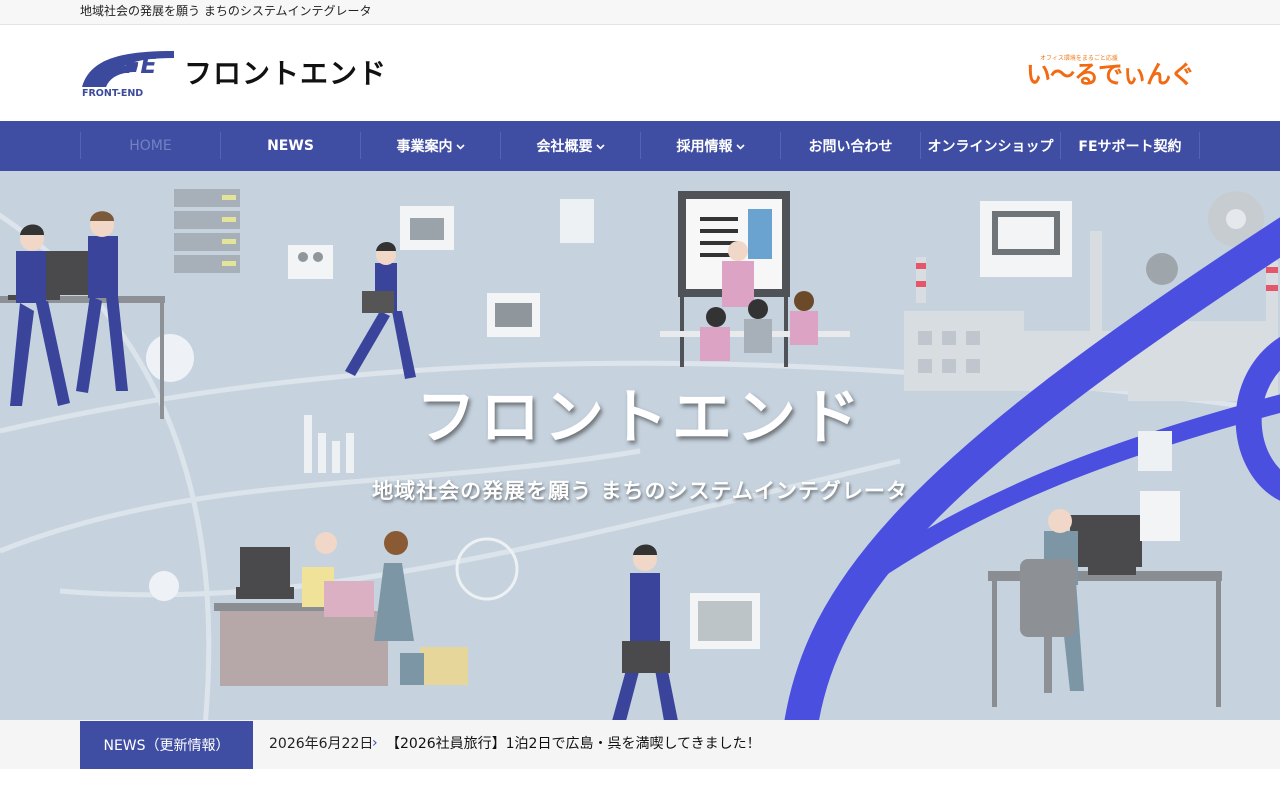  I want to click on nav-label: NEWS, so click(290, 145).